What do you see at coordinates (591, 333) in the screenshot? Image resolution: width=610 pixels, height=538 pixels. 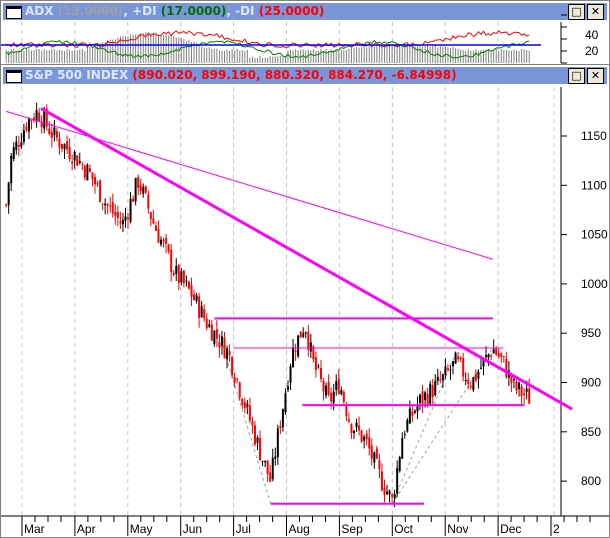 I see `y-tick-label: 950` at bounding box center [591, 333].